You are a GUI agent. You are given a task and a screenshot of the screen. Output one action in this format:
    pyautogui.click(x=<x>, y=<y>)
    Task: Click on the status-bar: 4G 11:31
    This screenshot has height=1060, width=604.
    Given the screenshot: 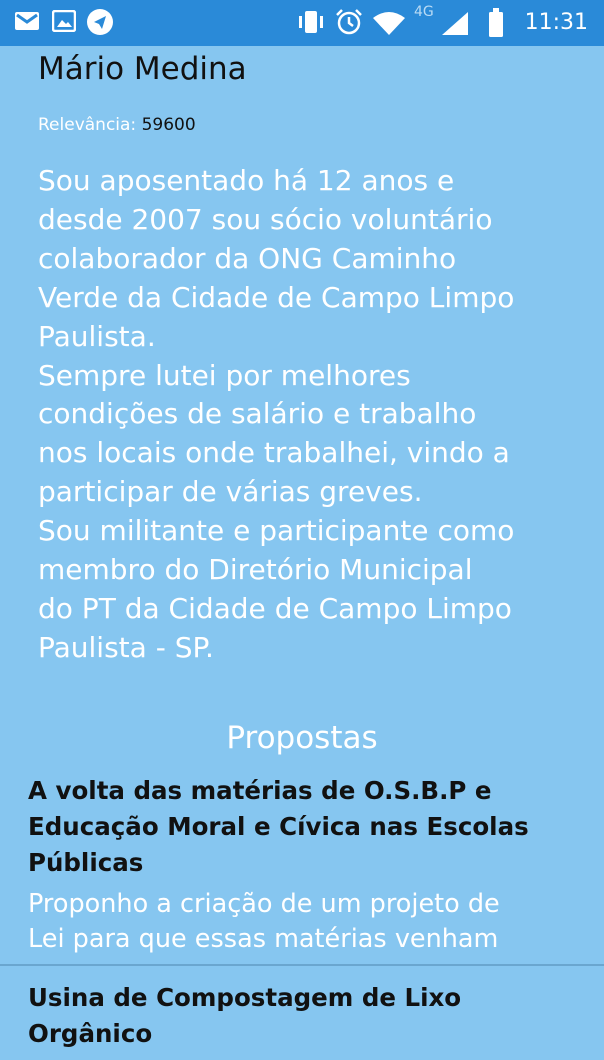 What is the action you would take?
    pyautogui.click(x=302, y=23)
    